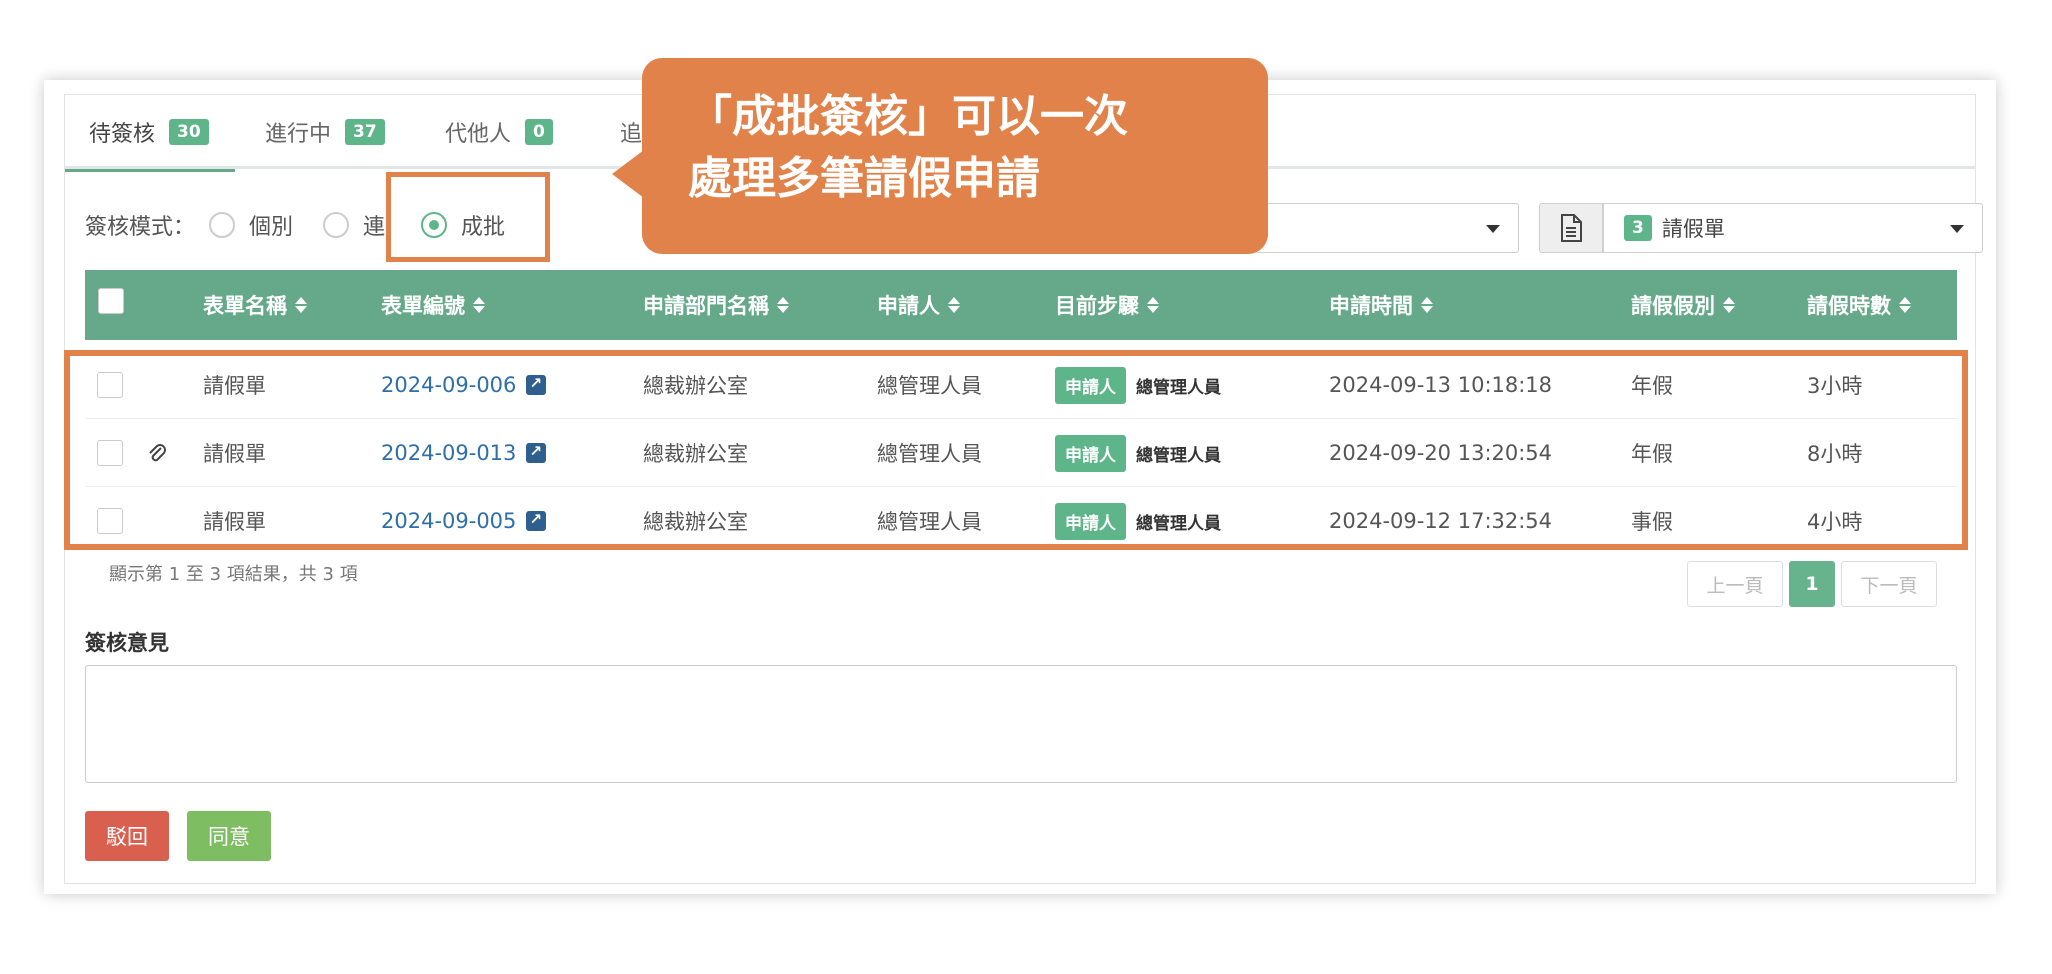  I want to click on col-applicant: 申請人, so click(918, 305).